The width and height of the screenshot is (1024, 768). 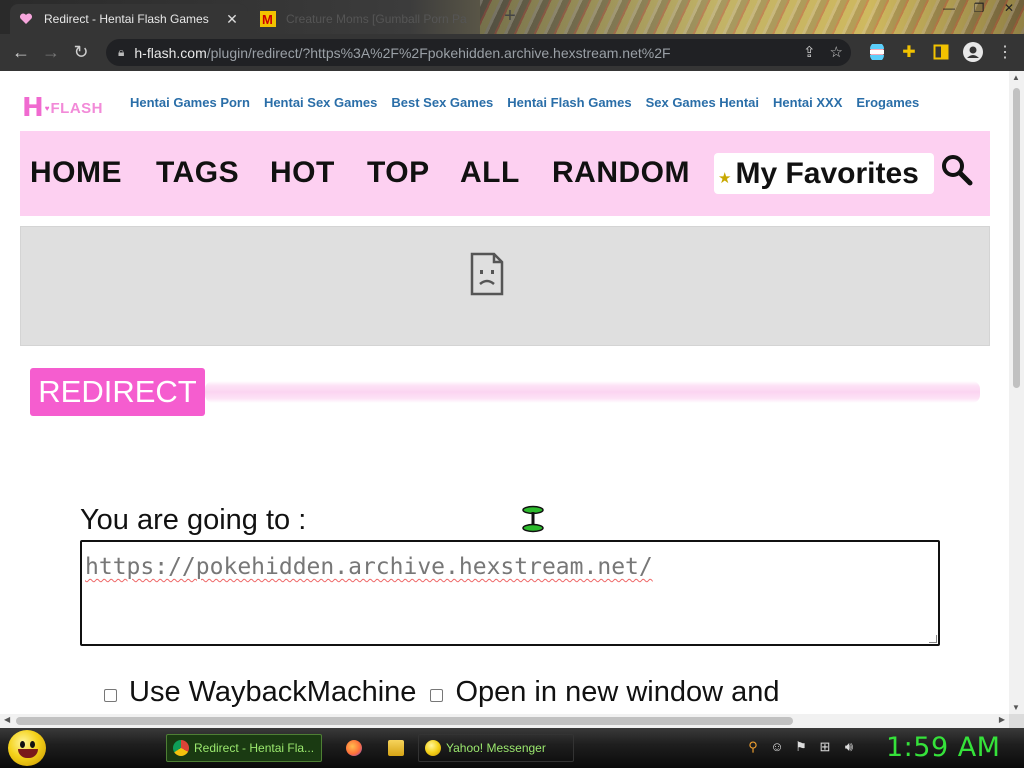 What do you see at coordinates (190, 102) in the screenshot?
I see `top-link: Hentai Games Porn` at bounding box center [190, 102].